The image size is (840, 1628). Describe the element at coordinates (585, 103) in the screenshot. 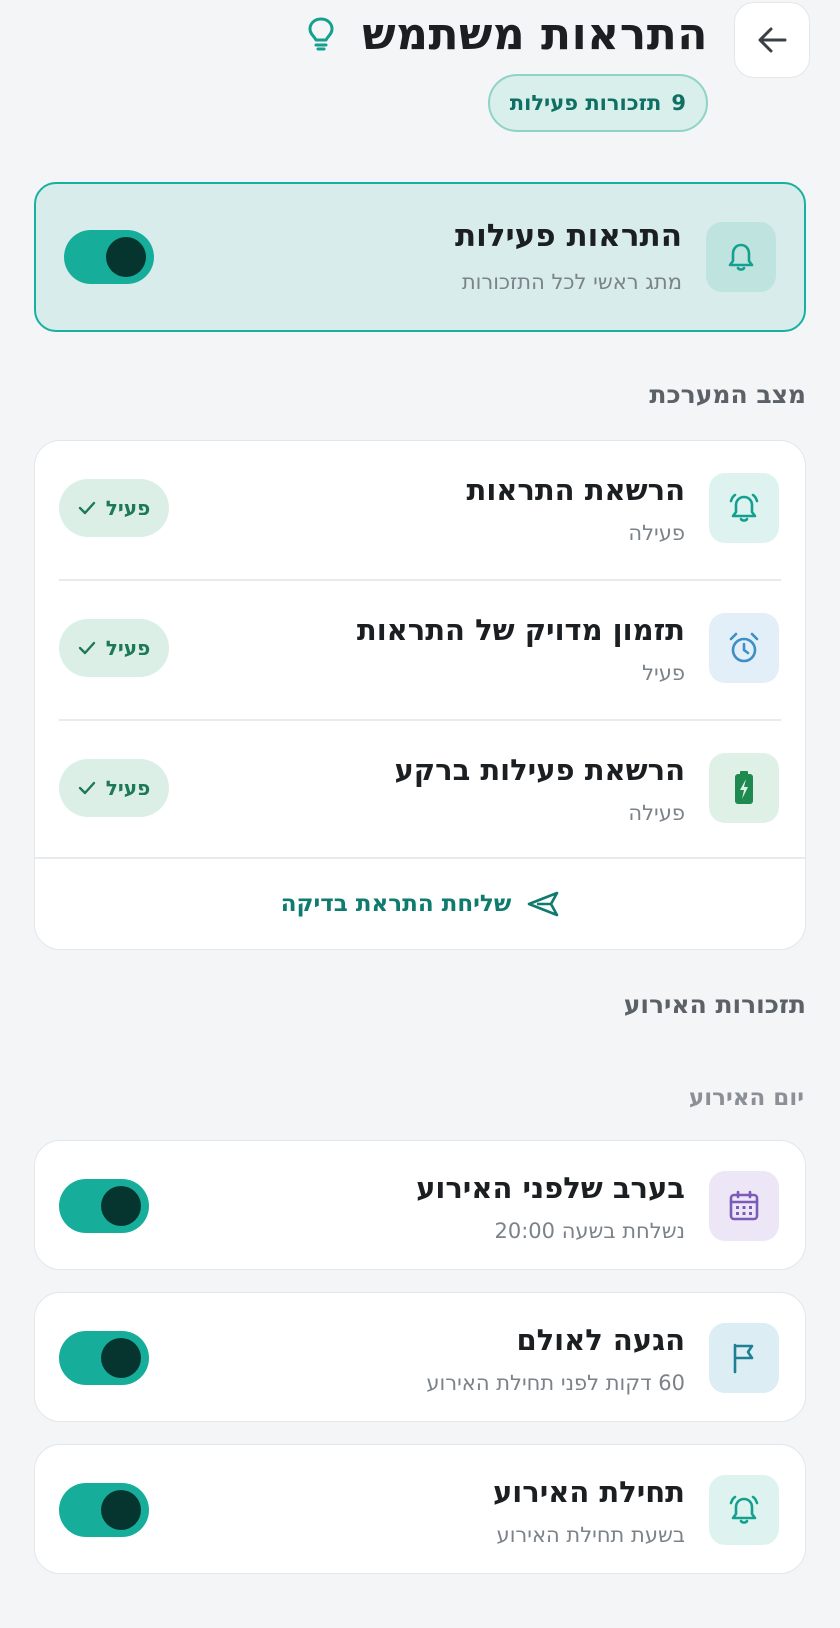

I see `active-count-label: תזכורות פעילות` at that location.